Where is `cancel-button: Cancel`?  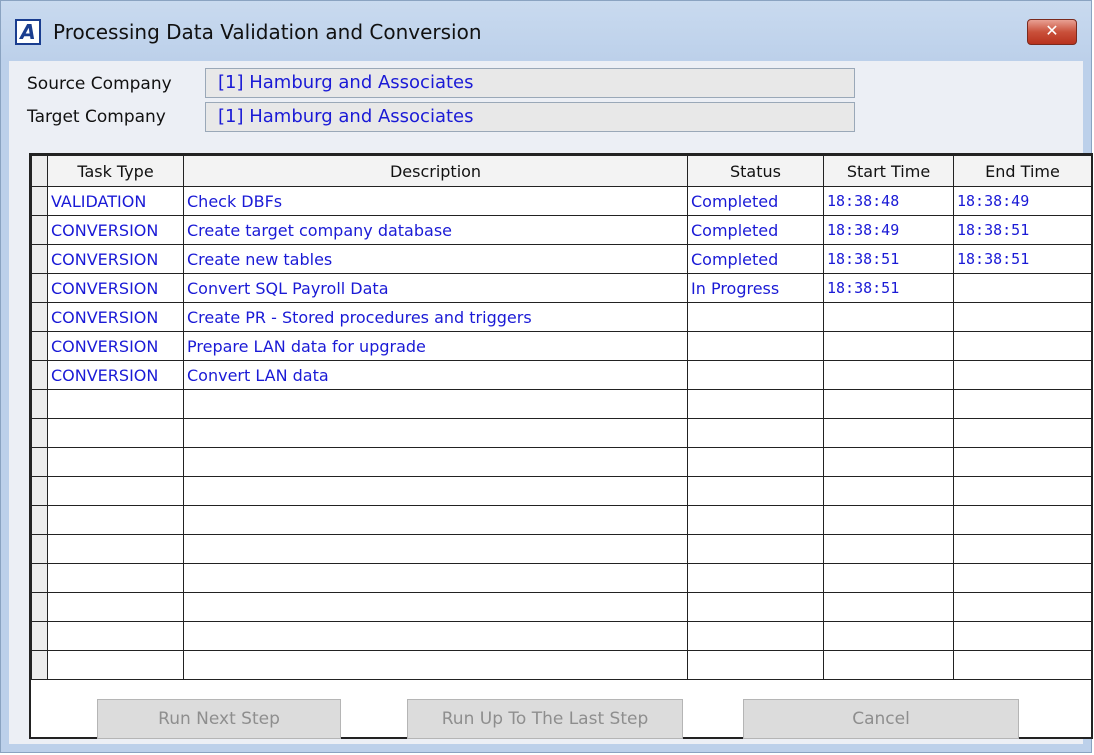
cancel-button: Cancel is located at coordinates (881, 719).